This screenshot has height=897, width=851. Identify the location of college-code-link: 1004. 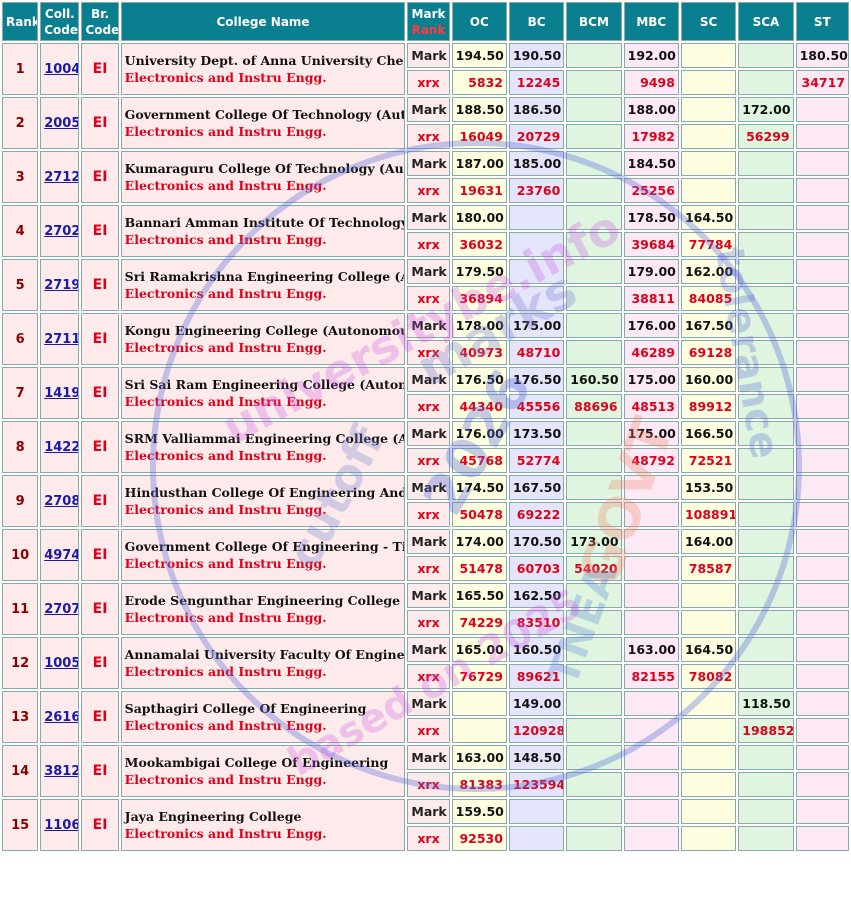
(61, 69).